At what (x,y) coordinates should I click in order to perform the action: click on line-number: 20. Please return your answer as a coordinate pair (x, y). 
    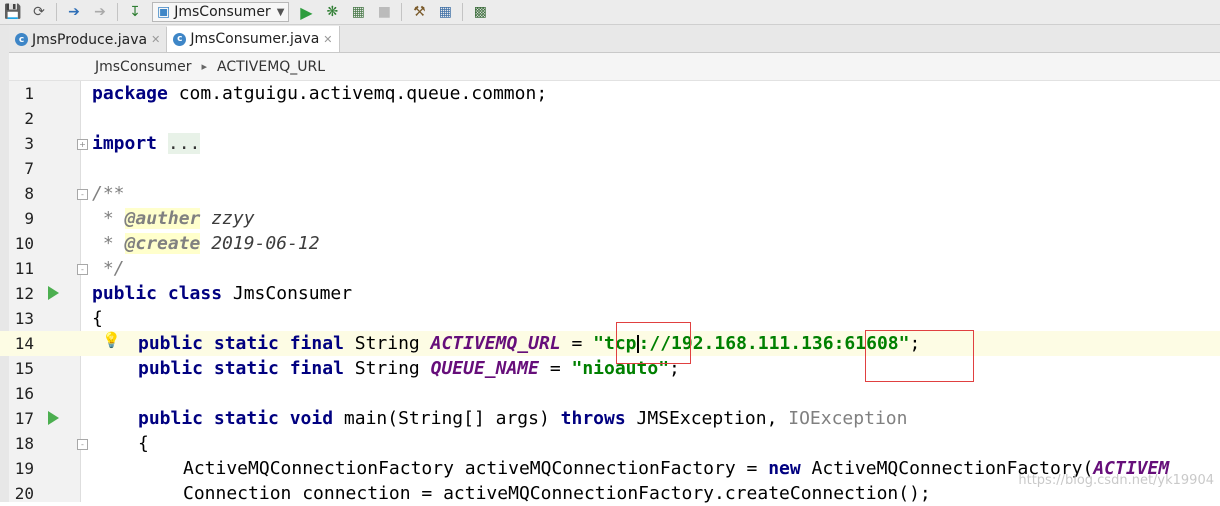
    Looking at the image, I should click on (24, 493).